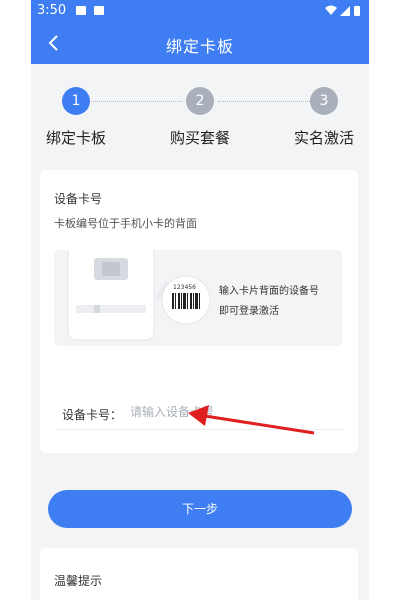 Image resolution: width=400 pixels, height=600 pixels. Describe the element at coordinates (52, 10) in the screenshot. I see `status-time: 3:50` at that location.